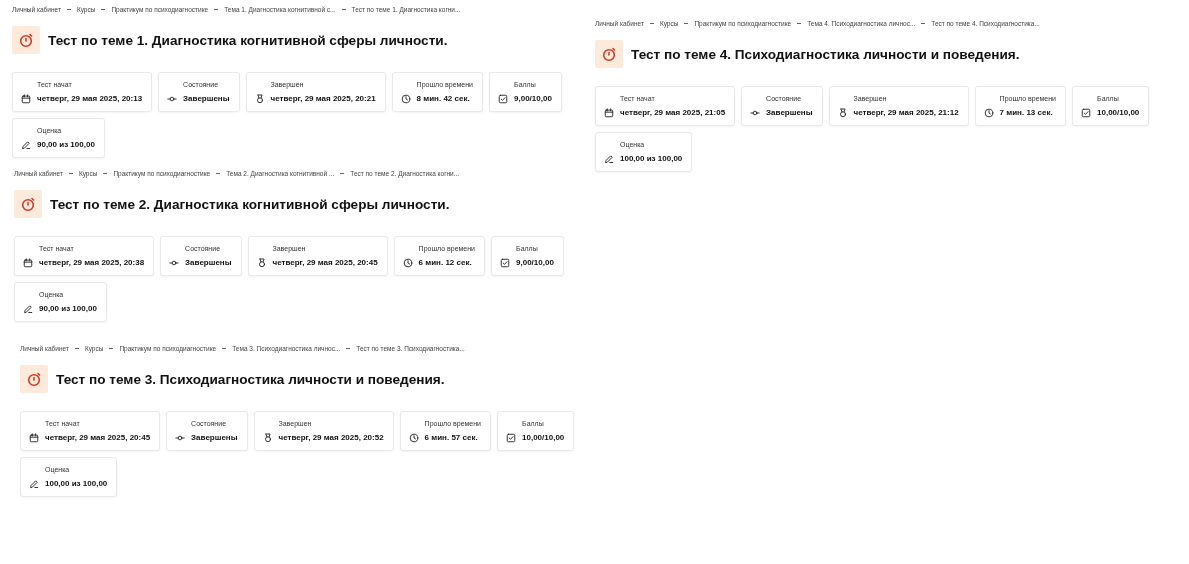 The image size is (1189, 564). I want to click on field-value: четверг, 29 мая 2025, 21:05, so click(673, 112).